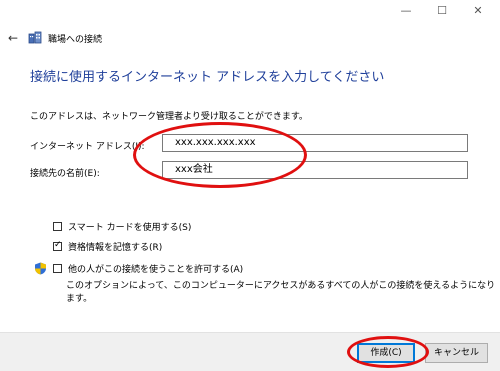  I want to click on back-arrow-icon: ←, so click(16, 38).